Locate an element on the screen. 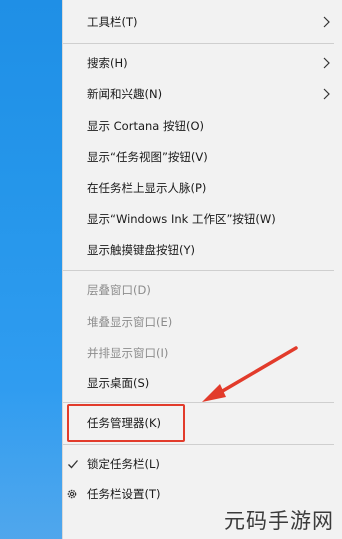 The height and width of the screenshot is (539, 342). menu-item-show-windows-ink: 显示“Windows Ink 工作区”按钮(W) is located at coordinates (214, 219).